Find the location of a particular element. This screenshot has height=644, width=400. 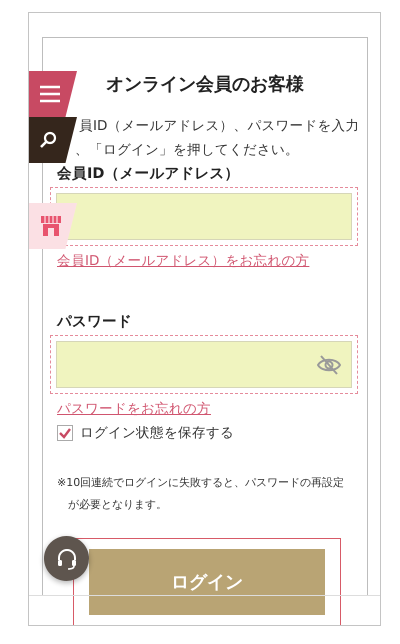

page-title: オンライン会員のお客様 is located at coordinates (205, 84).